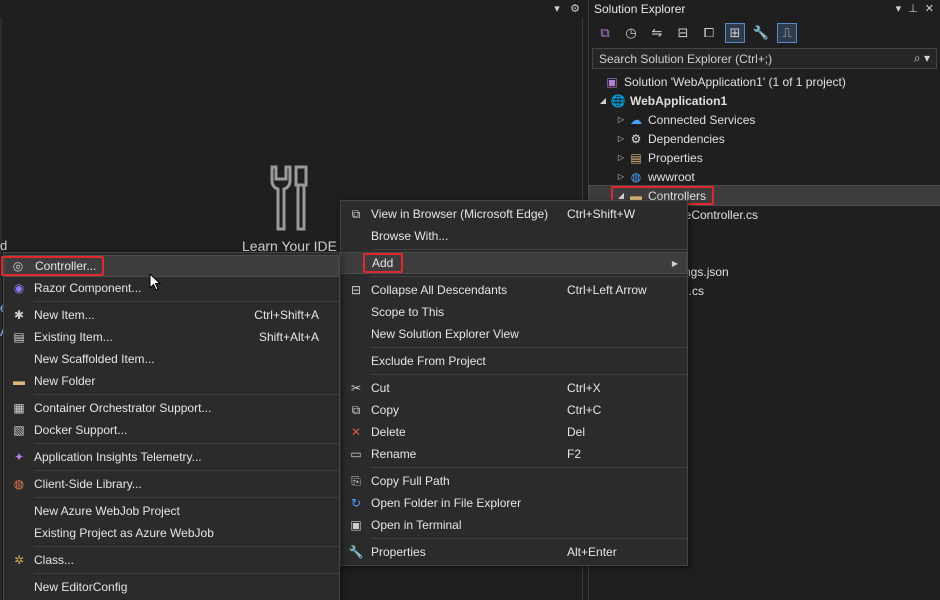 Image resolution: width=940 pixels, height=600 pixels. I want to click on show-all-files-icon: ⧠, so click(709, 33).